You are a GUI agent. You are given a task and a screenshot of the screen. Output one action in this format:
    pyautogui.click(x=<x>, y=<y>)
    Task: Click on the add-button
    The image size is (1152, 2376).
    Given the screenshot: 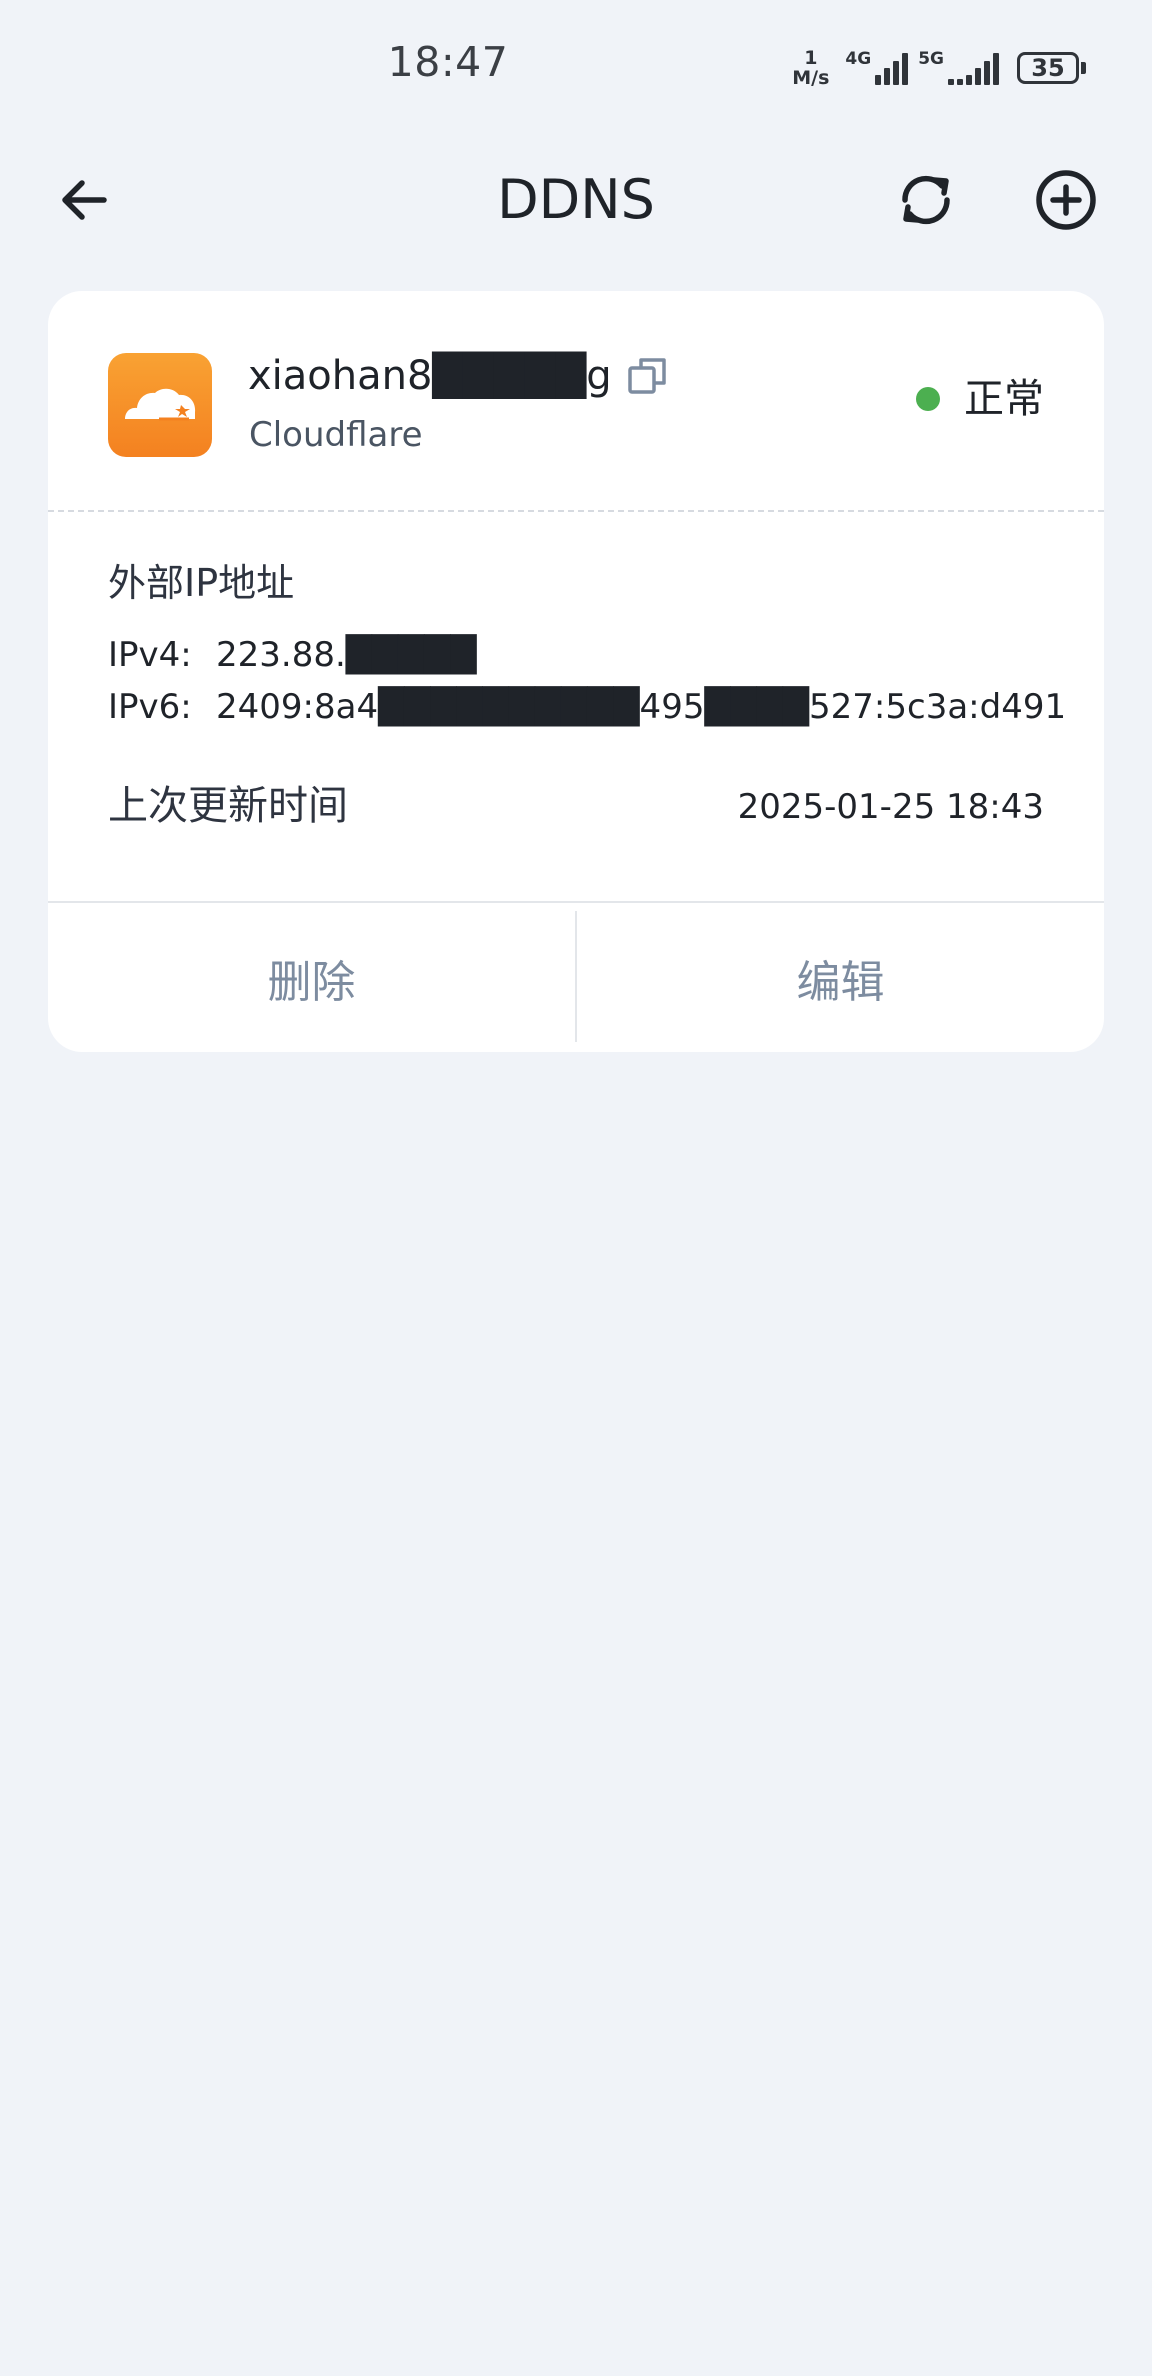 What is the action you would take?
    pyautogui.click(x=1066, y=200)
    